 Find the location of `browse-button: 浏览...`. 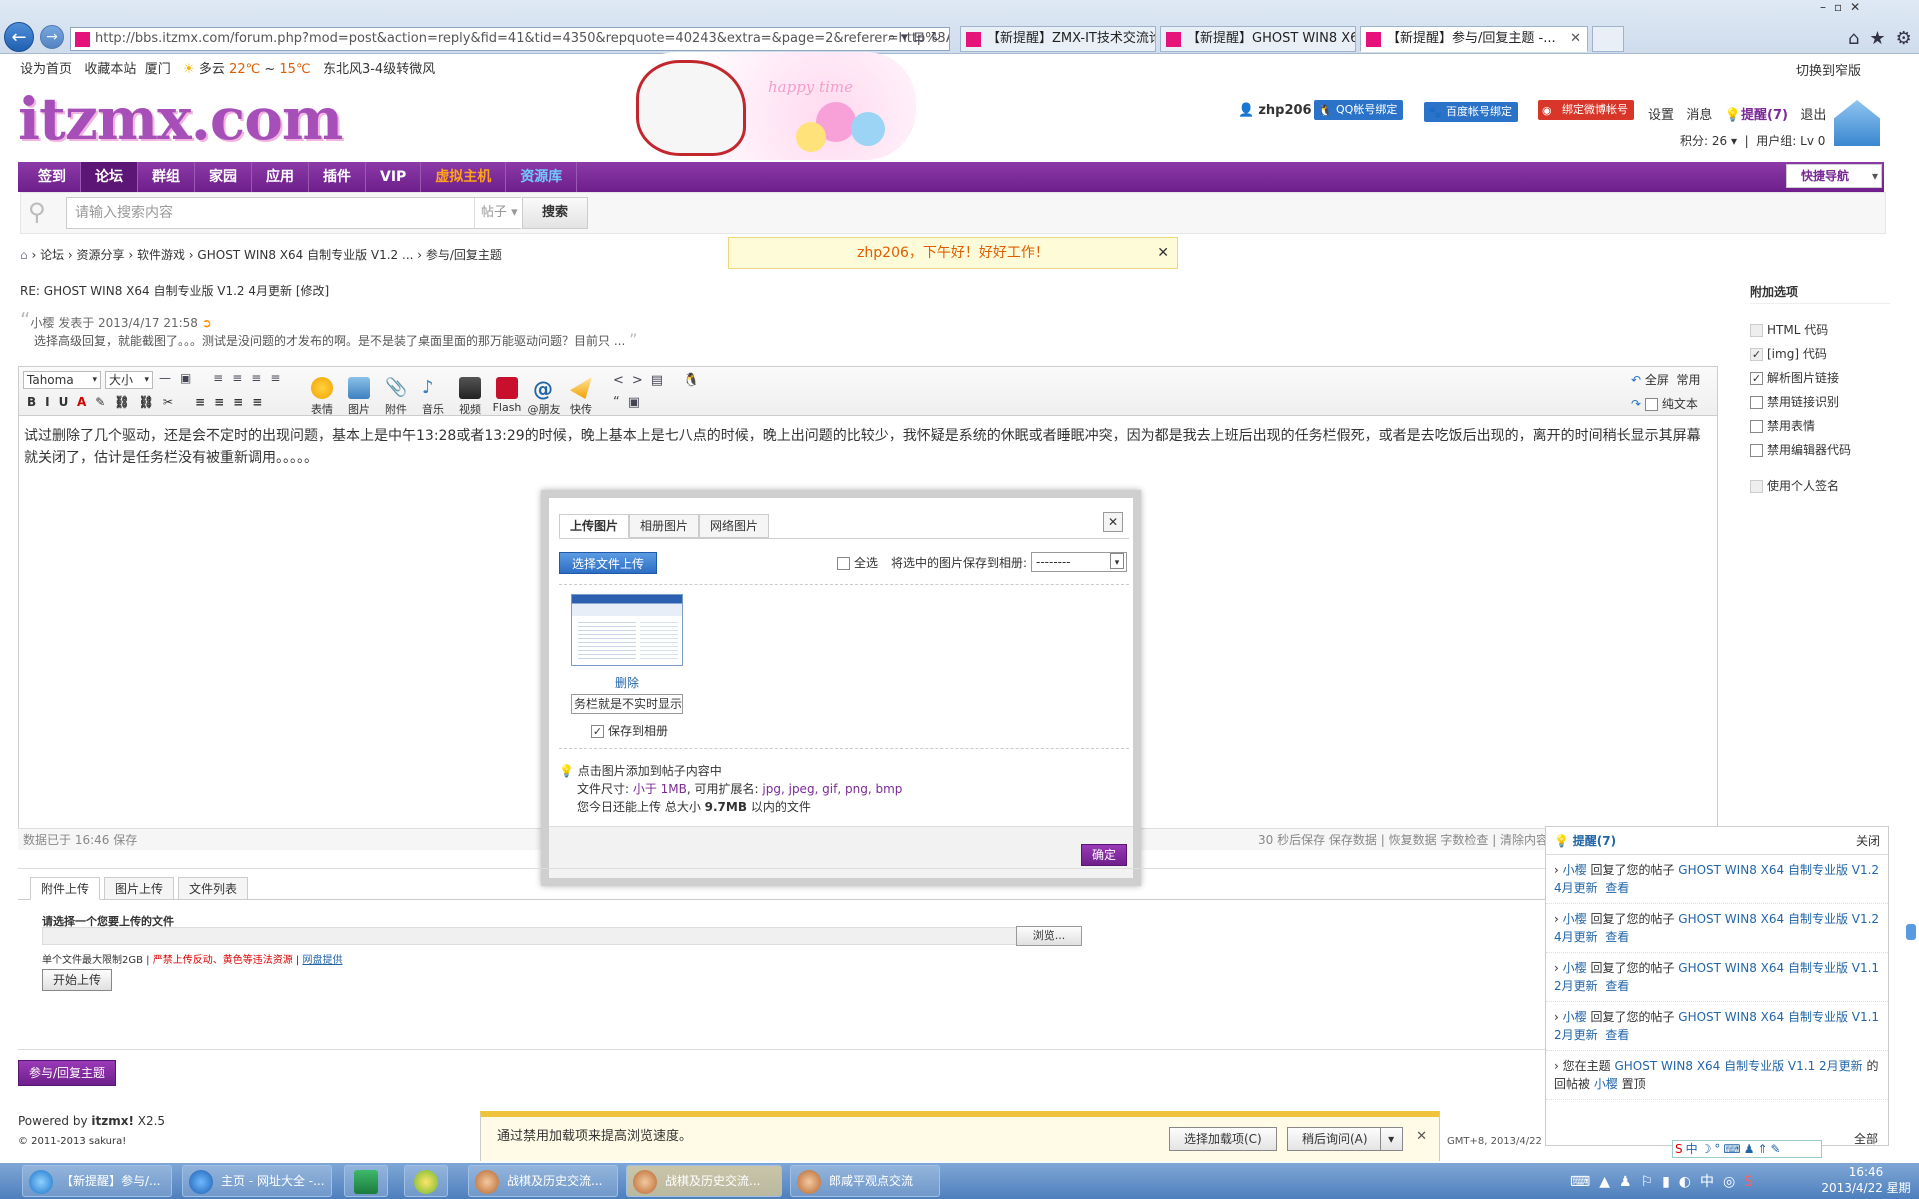

browse-button: 浏览... is located at coordinates (1049, 936).